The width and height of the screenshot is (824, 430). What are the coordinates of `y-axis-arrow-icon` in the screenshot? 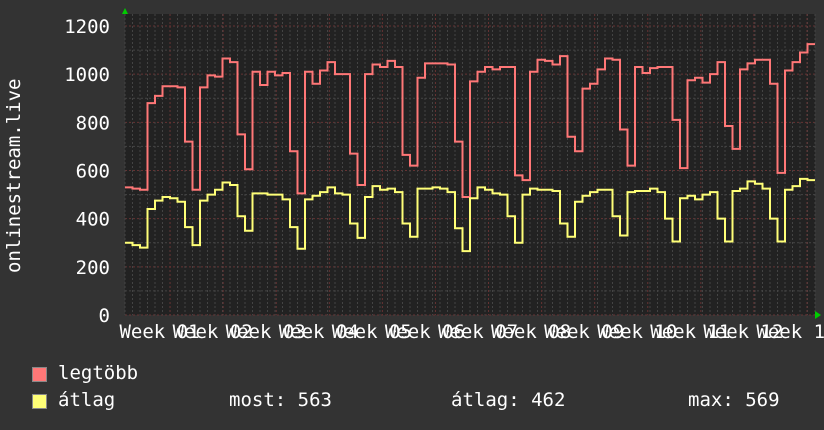 It's located at (125, 11).